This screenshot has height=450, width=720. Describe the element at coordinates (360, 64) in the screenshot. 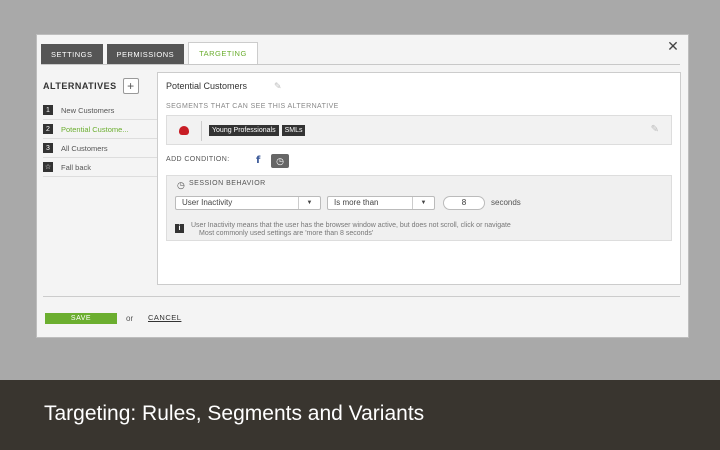

I see `tab-divider` at that location.